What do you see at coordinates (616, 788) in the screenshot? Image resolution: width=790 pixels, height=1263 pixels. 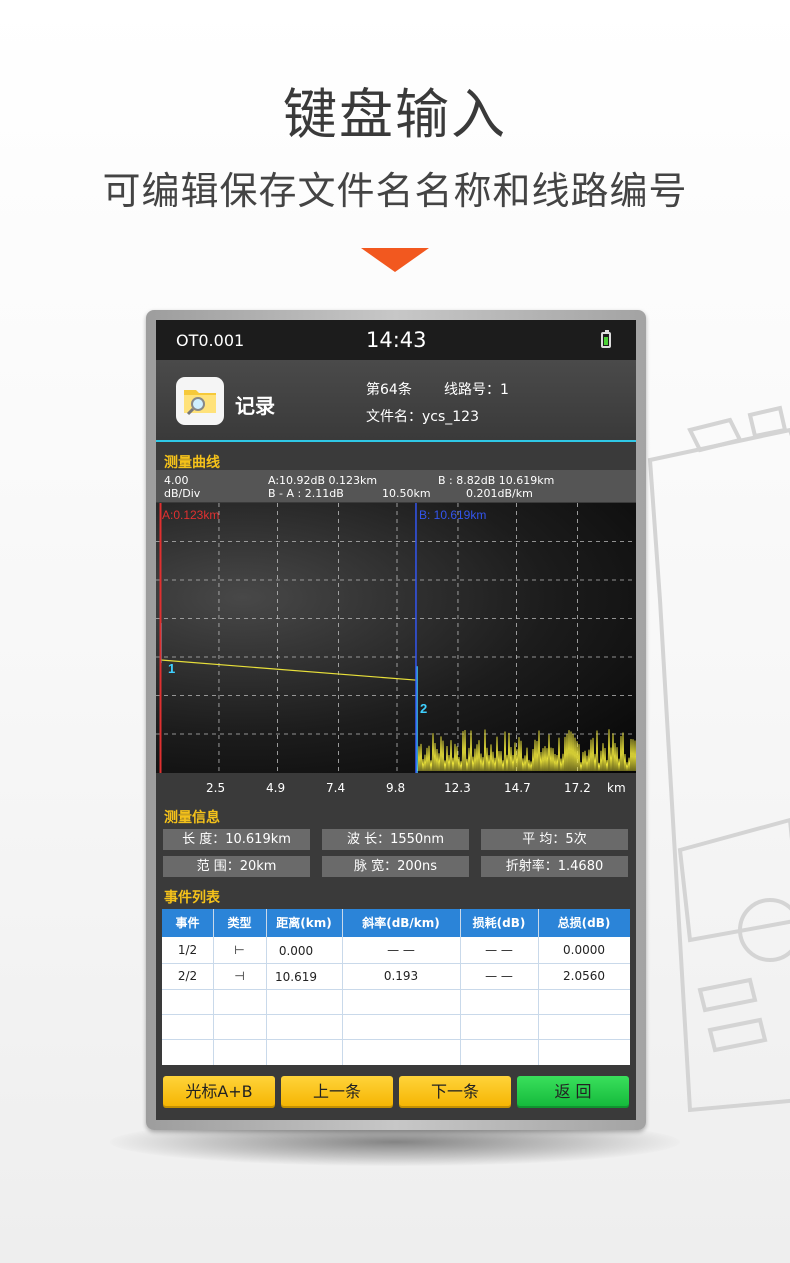 I see `x-unit-label: km` at bounding box center [616, 788].